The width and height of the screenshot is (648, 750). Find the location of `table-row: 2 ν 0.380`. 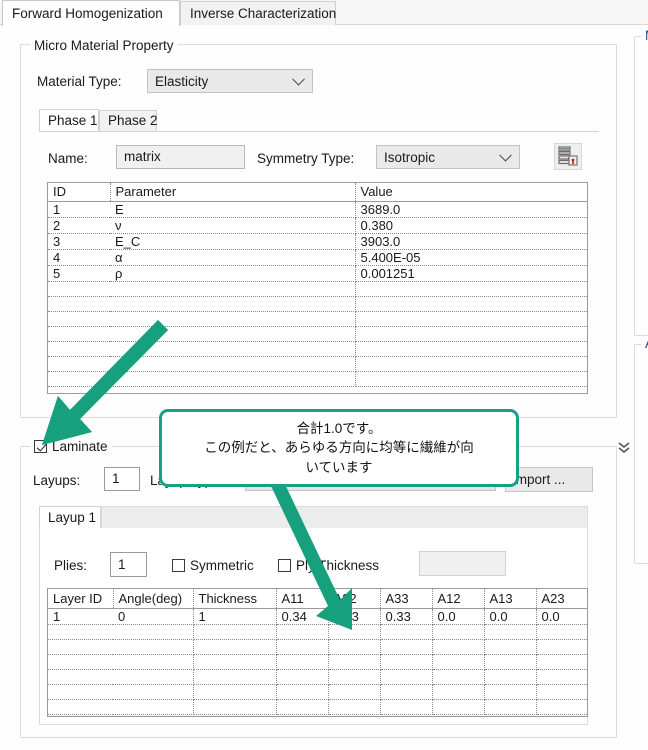

table-row: 2 ν 0.380 is located at coordinates (317, 225).